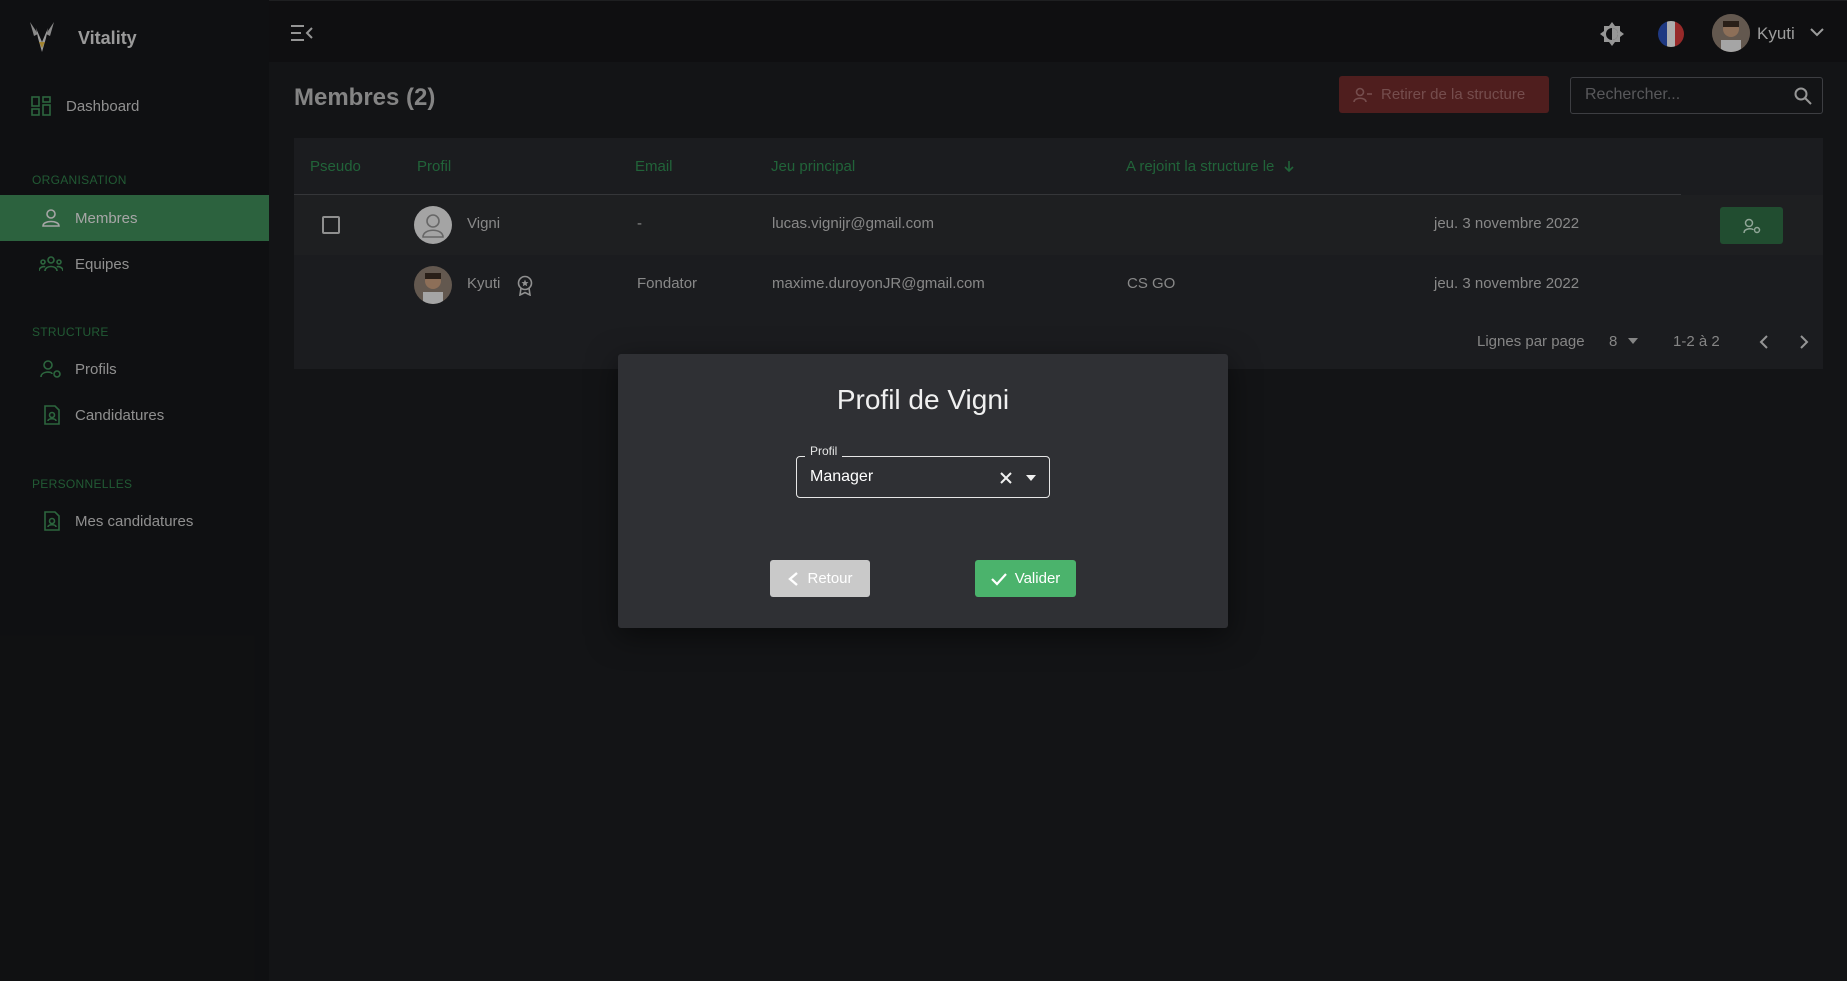 Image resolution: width=1847 pixels, height=981 pixels. I want to click on validate-button-label: Valider, so click(1037, 578).